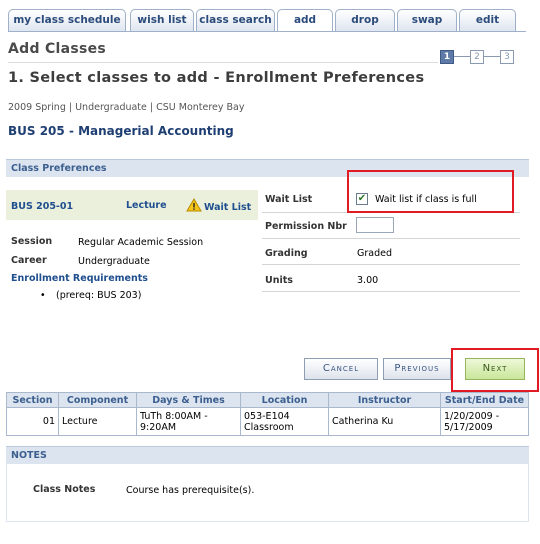  Describe the element at coordinates (447, 57) in the screenshot. I see `step-1: 1` at that location.